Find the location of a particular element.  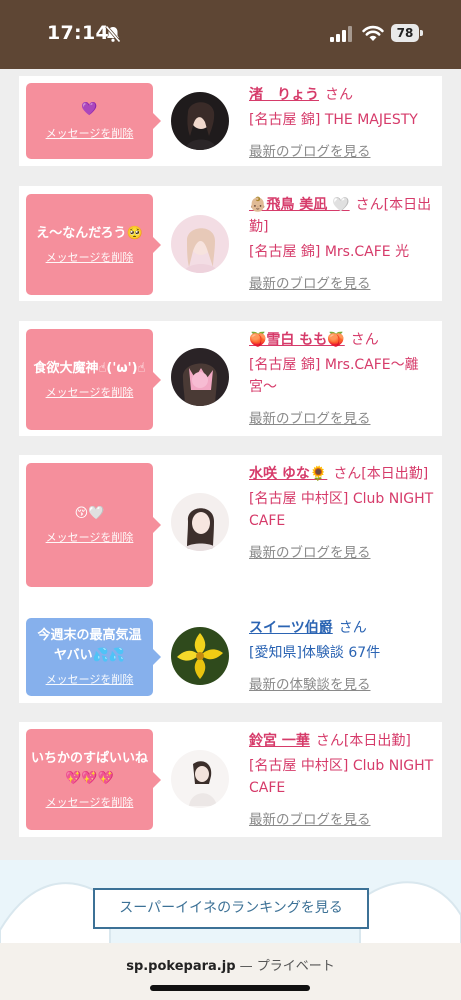

review-count: [愛知県]体験談 67件 is located at coordinates (315, 653).